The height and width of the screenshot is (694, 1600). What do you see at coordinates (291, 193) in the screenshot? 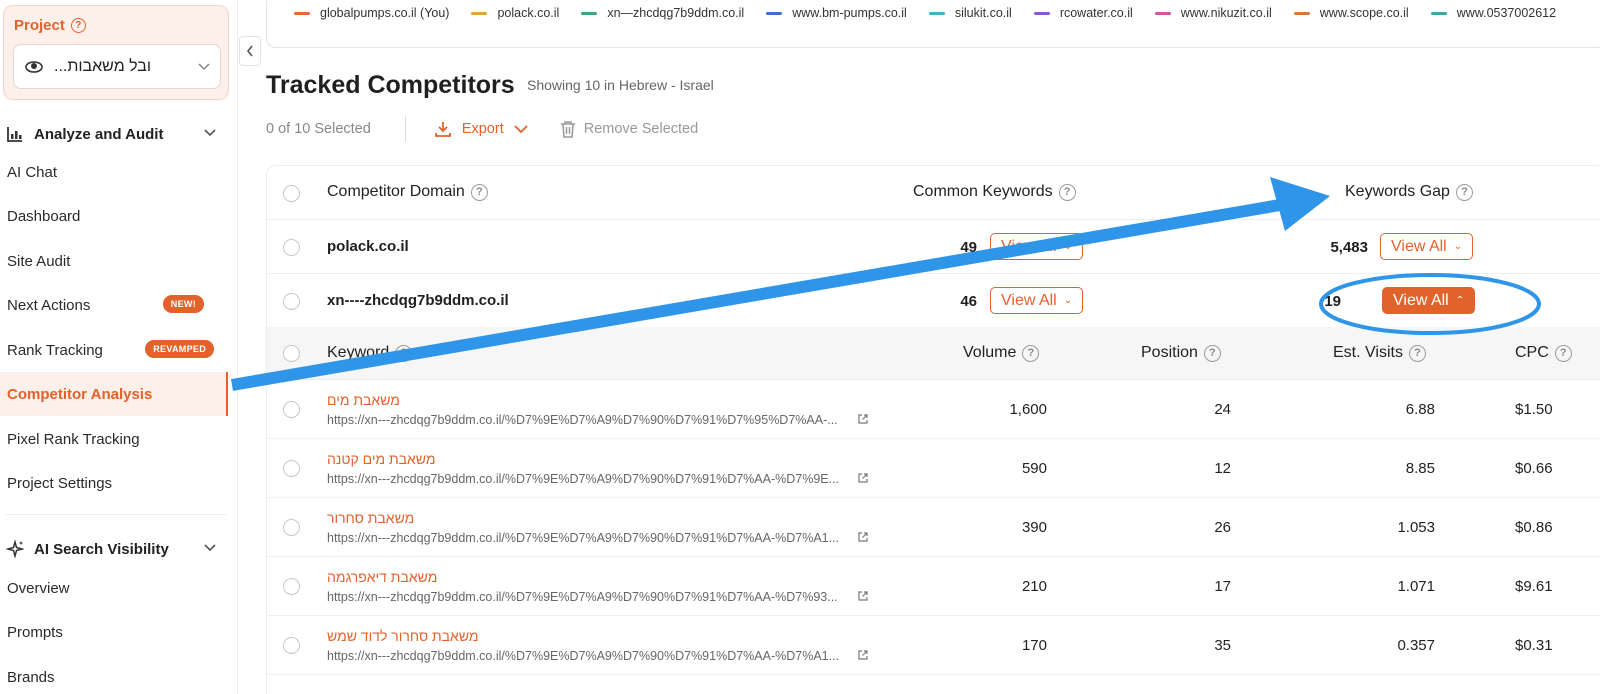
I see `select-all-checkbox` at bounding box center [291, 193].